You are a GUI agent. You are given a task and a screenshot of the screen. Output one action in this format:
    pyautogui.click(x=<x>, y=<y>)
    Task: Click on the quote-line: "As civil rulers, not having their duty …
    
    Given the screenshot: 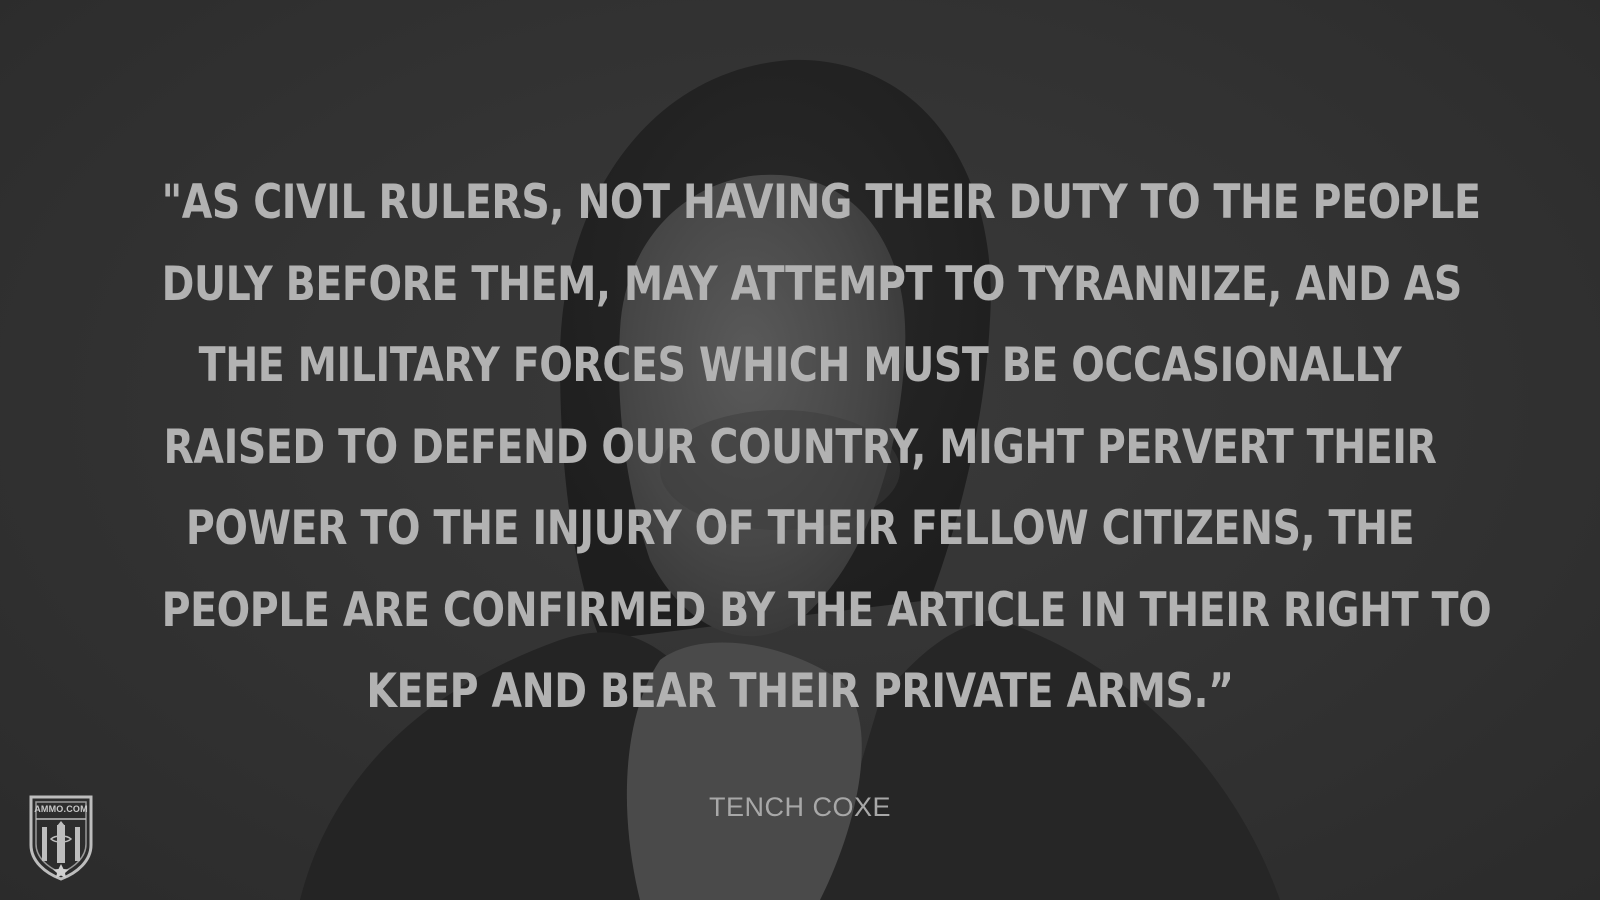 What is the action you would take?
    pyautogui.click(x=821, y=202)
    